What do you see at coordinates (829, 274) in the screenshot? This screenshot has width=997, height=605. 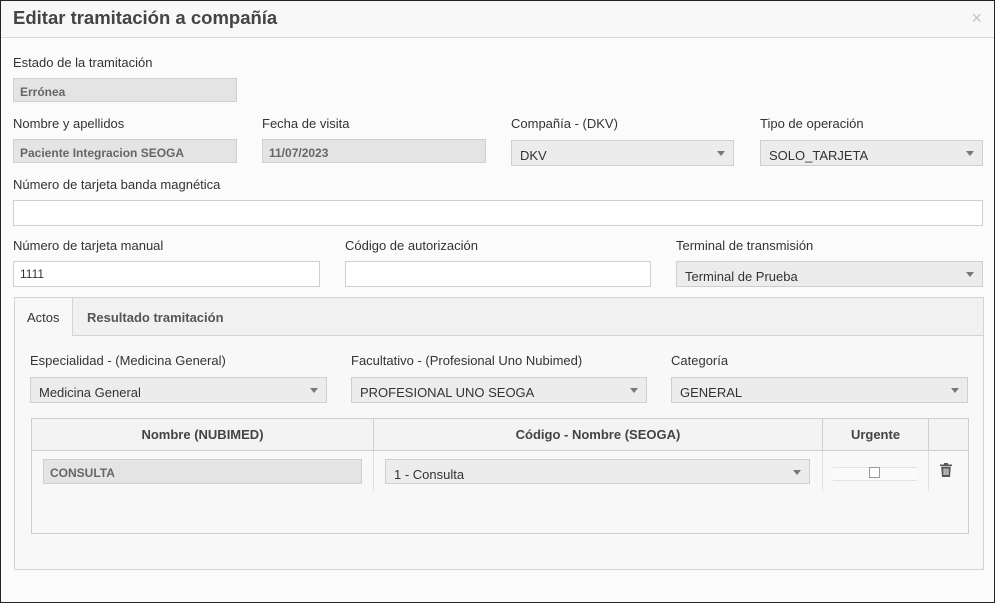 I see `terminal-select: Terminal de Prueba` at bounding box center [829, 274].